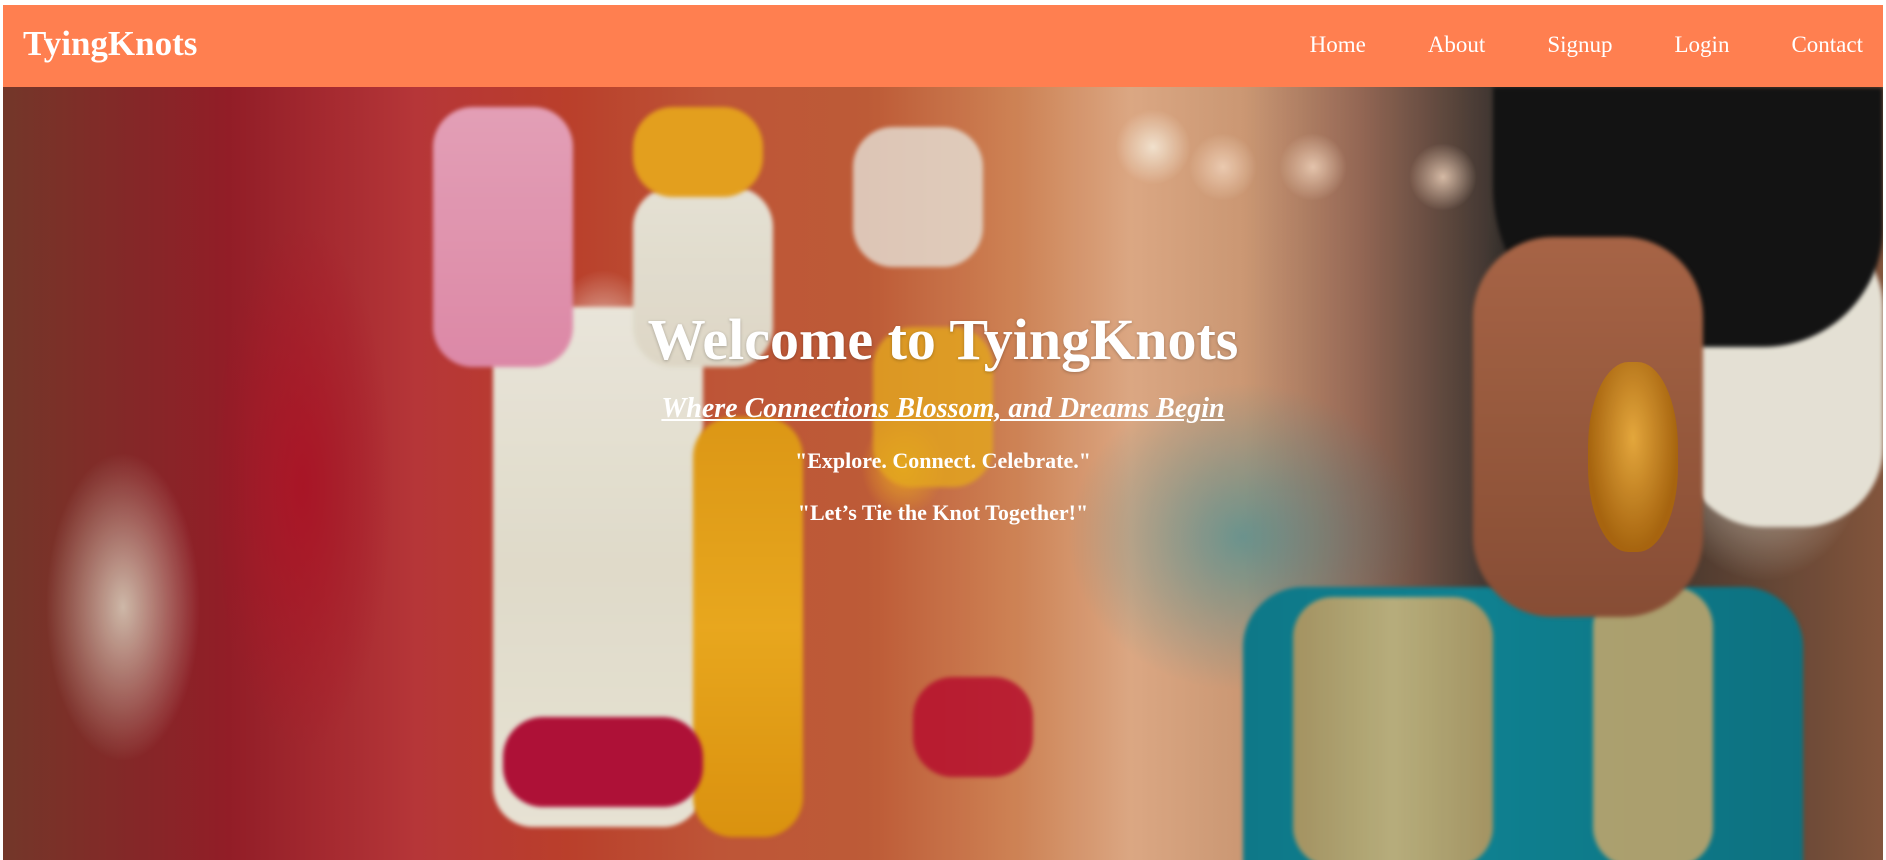 Image resolution: width=1886 pixels, height=860 pixels. Describe the element at coordinates (1702, 45) in the screenshot. I see `nav-link-login: Login` at that location.